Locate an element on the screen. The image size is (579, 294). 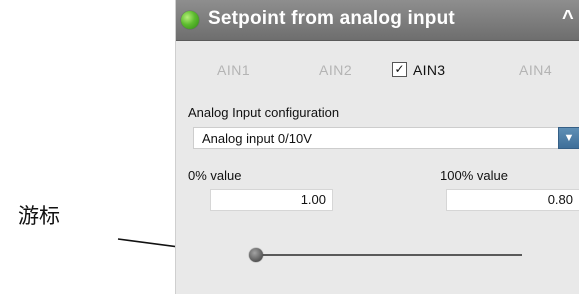
tab-ain2: AIN2 is located at coordinates (335, 70).